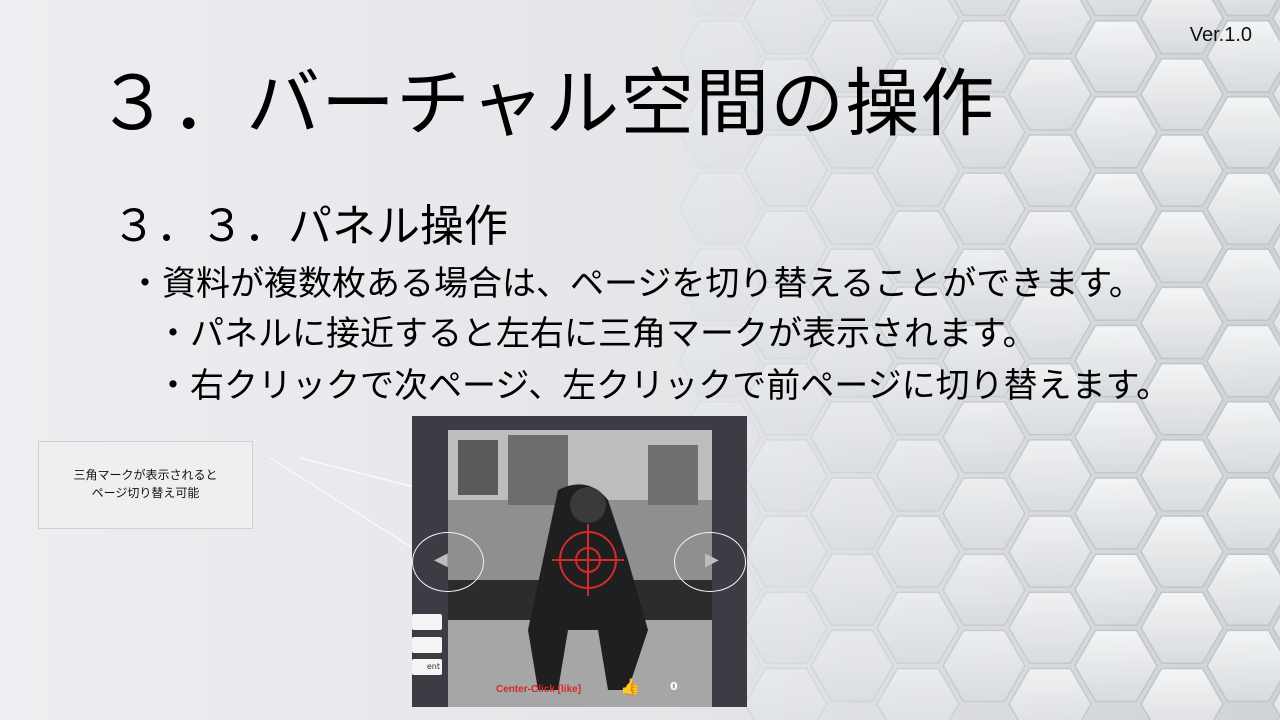 The width and height of the screenshot is (1280, 720). I want to click on slide-title: ３．バーチャル空間の操作, so click(546, 104).